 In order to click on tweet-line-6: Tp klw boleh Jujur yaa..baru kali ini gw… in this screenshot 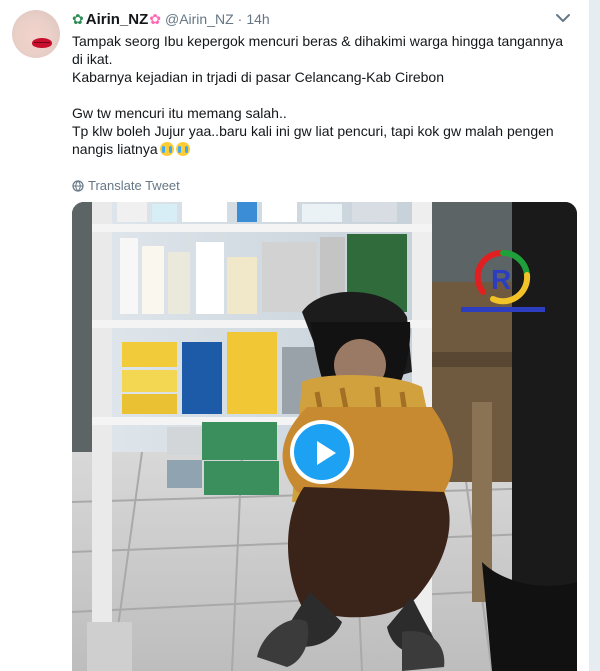, I will do `click(313, 131)`.